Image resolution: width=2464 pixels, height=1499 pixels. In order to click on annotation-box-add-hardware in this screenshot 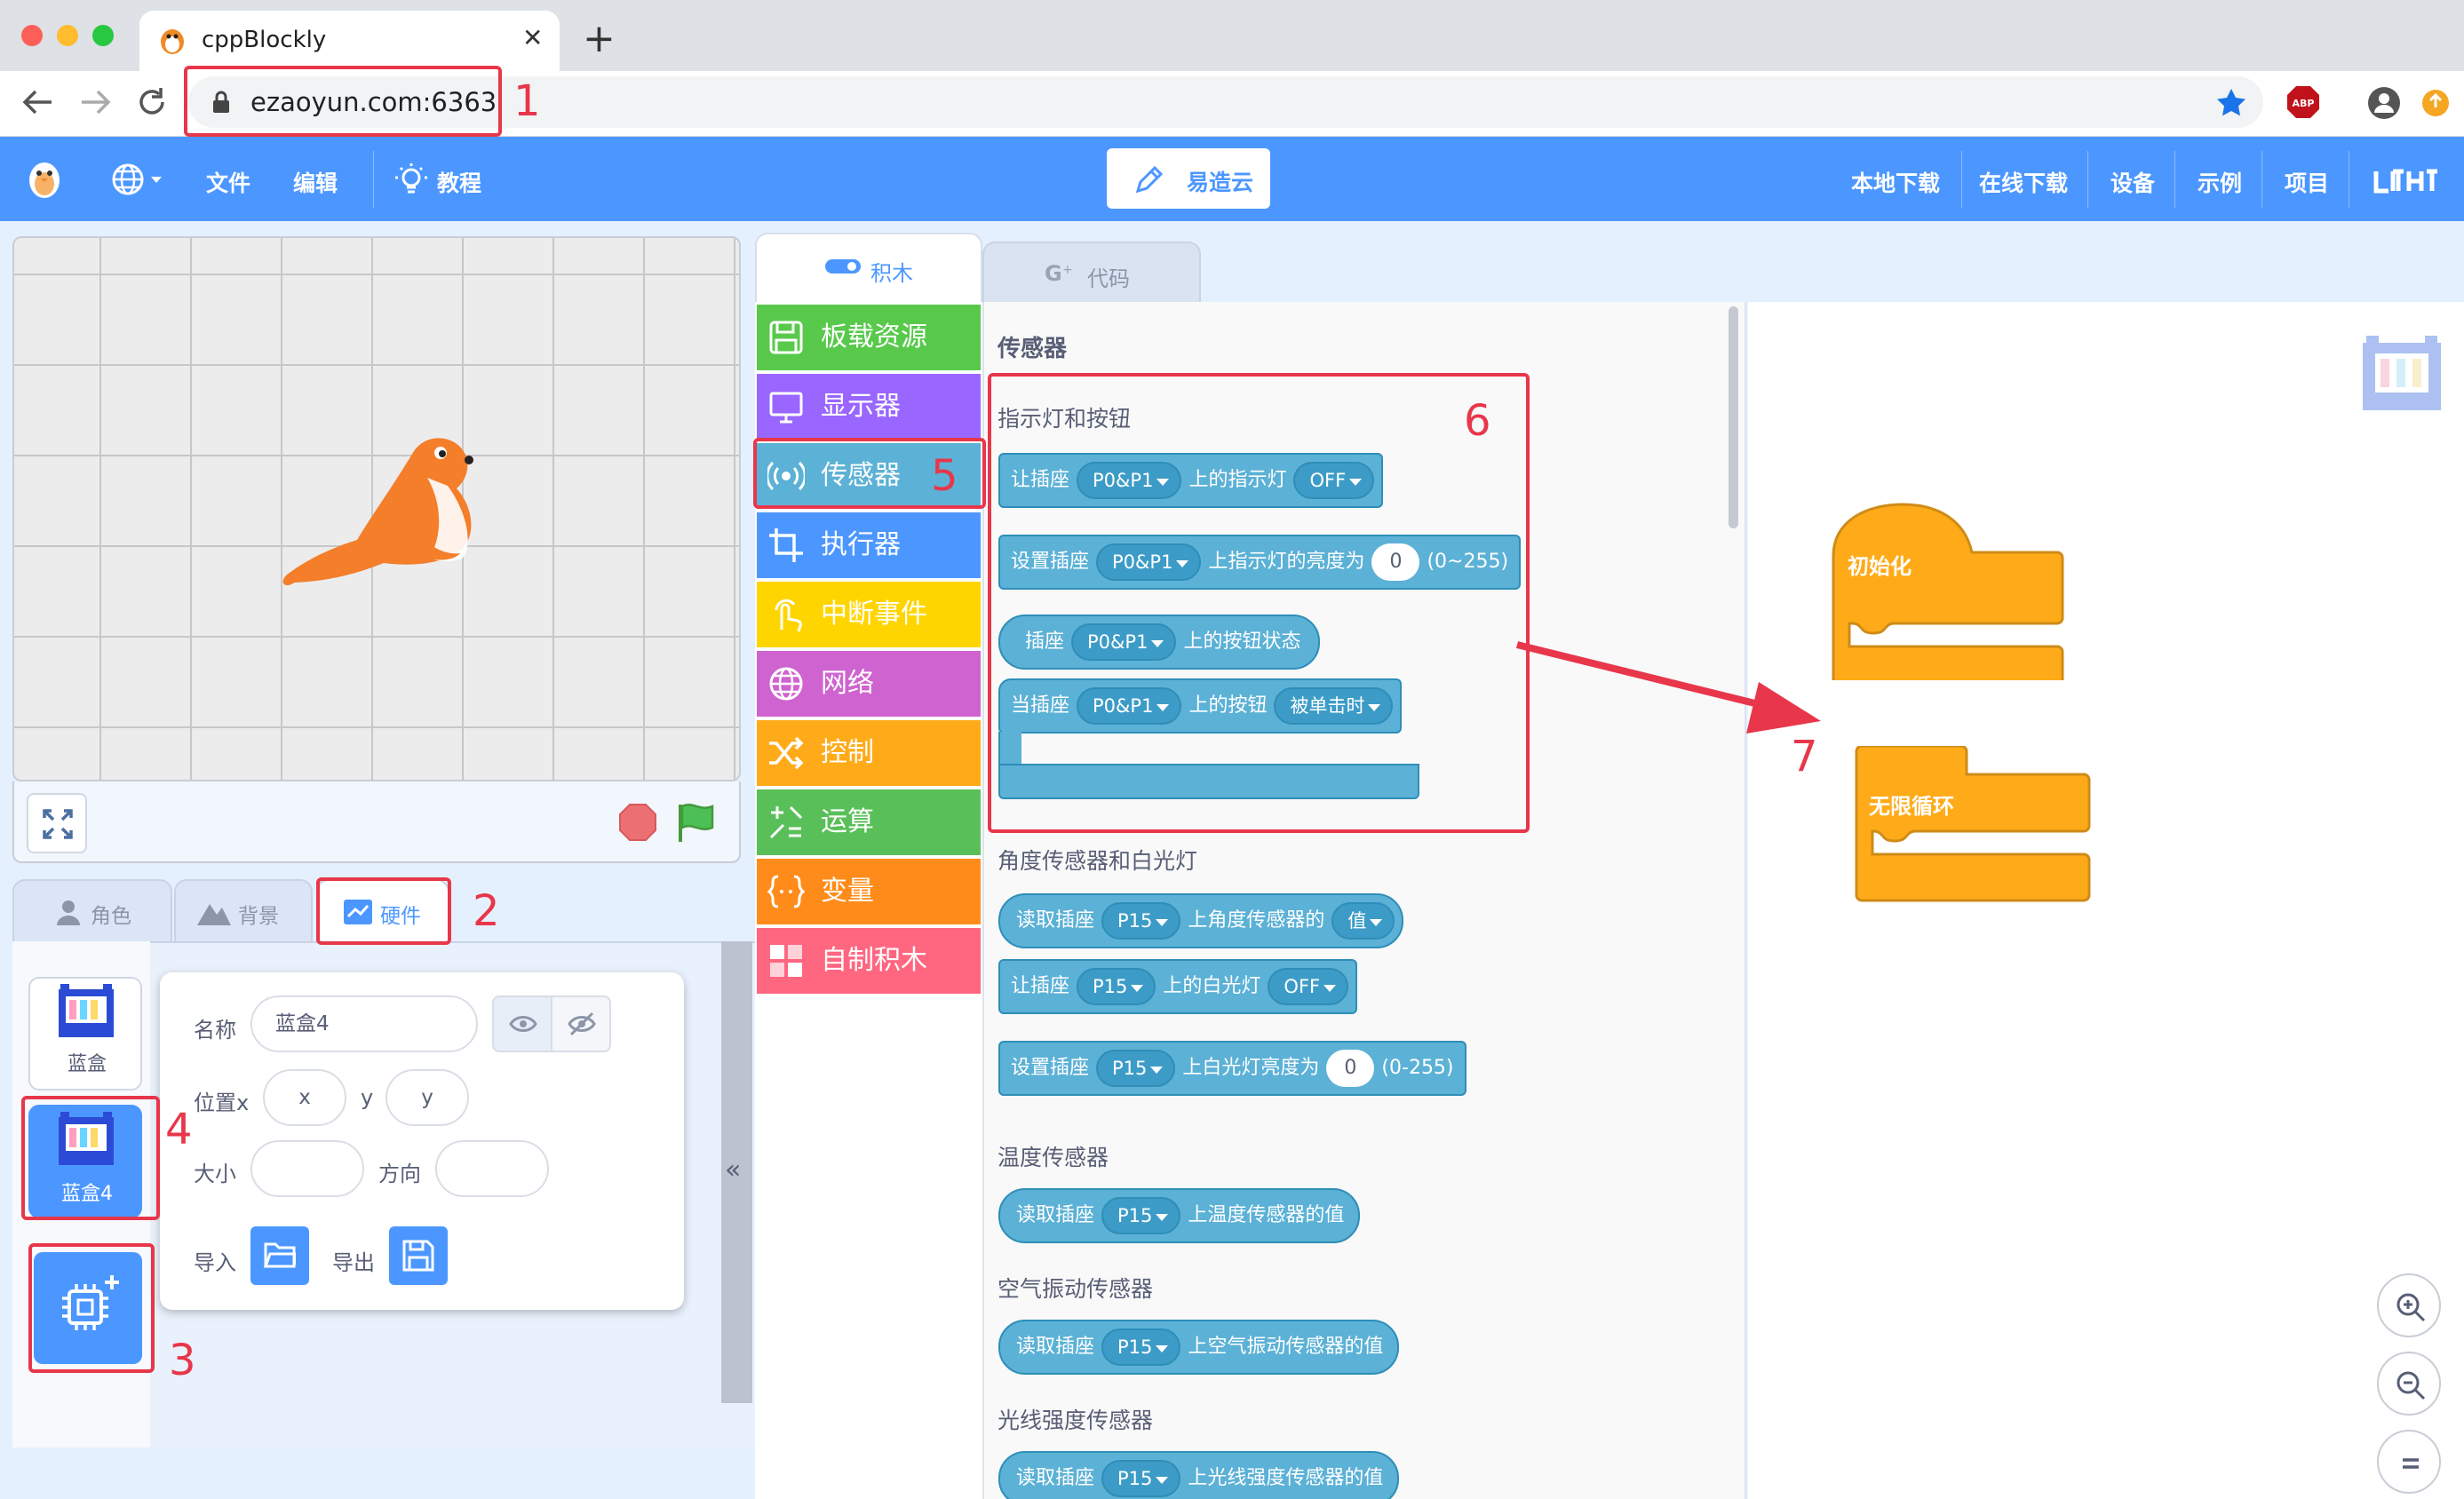, I will do `click(91, 1308)`.